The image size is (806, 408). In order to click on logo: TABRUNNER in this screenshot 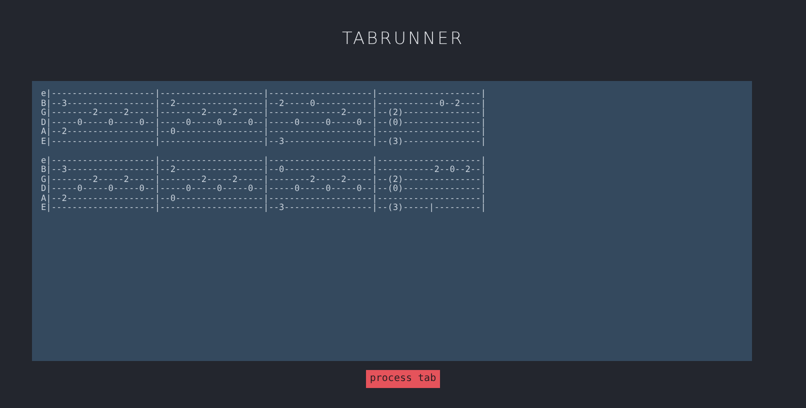, I will do `click(403, 39)`.